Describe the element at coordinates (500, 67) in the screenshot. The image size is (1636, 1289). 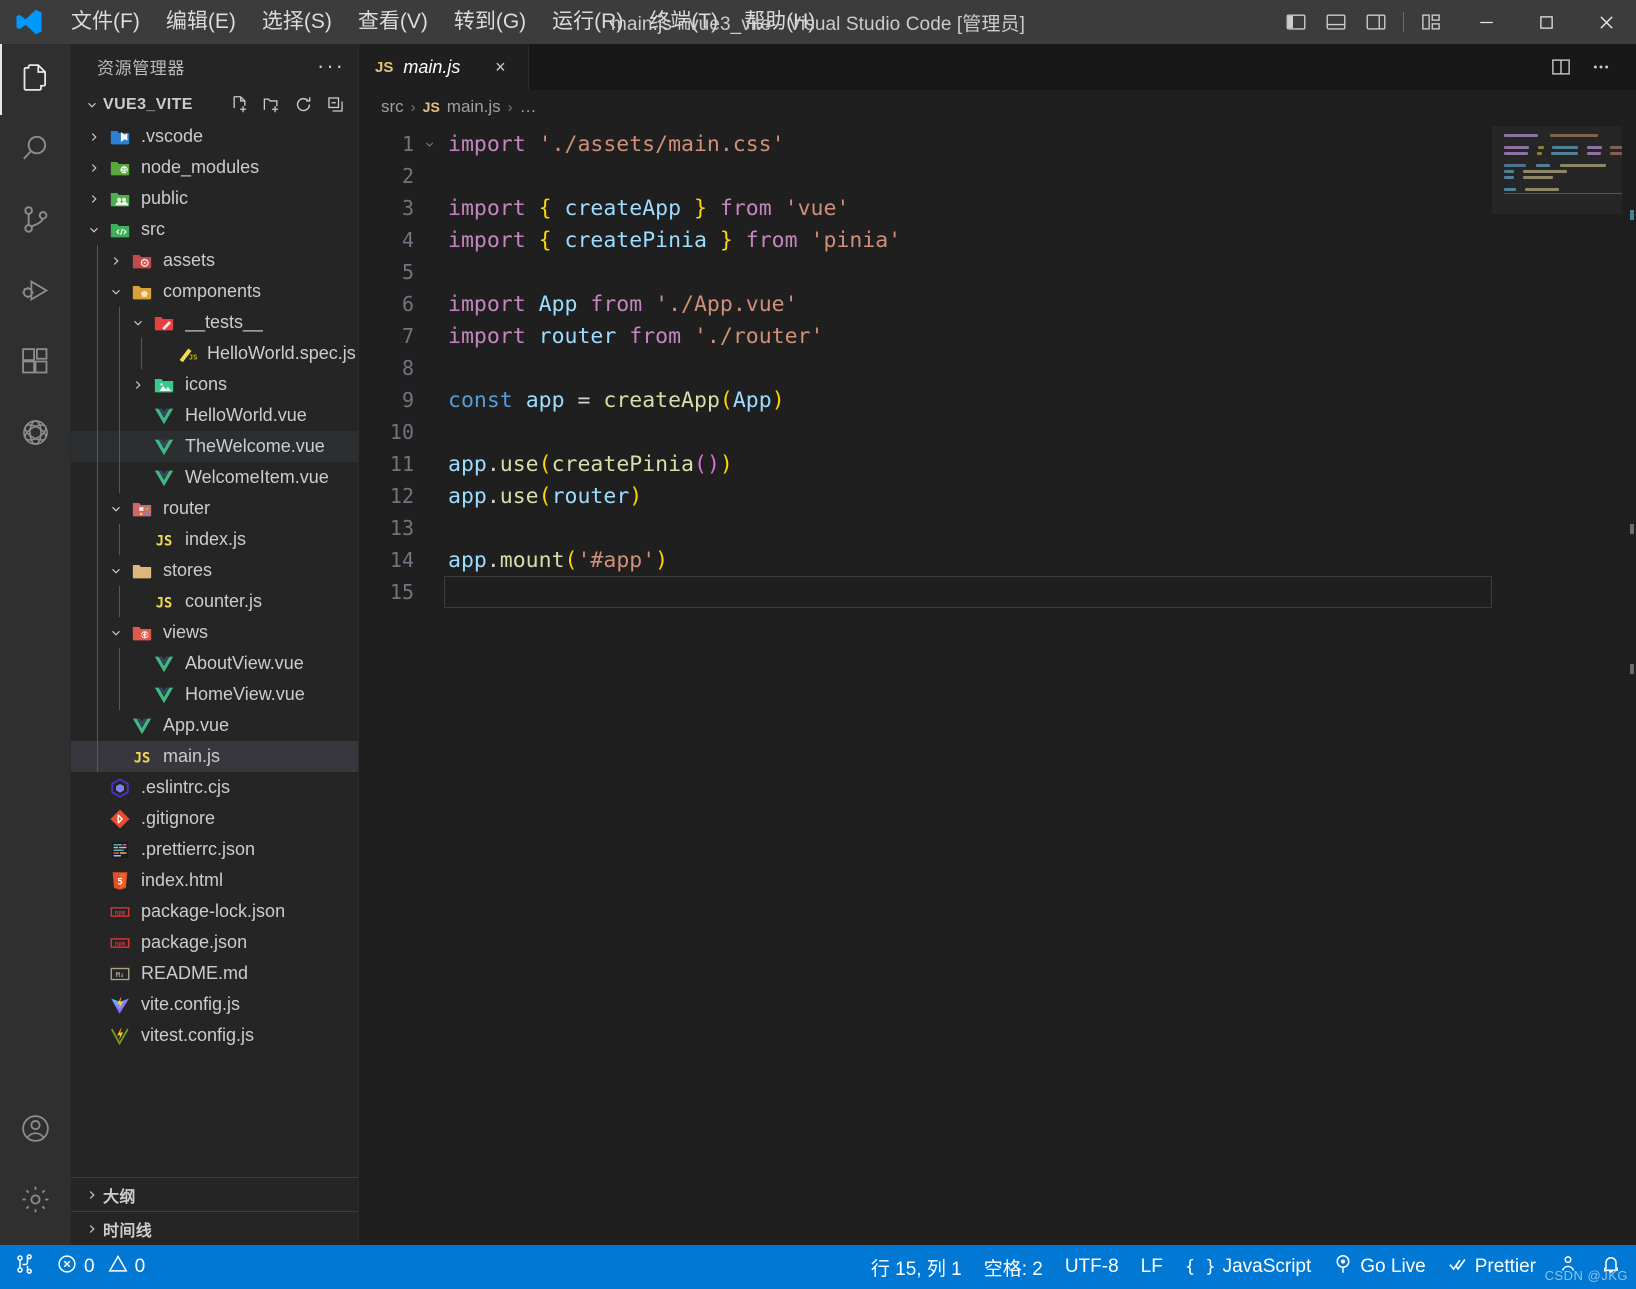
I see `close-icon: ×` at that location.